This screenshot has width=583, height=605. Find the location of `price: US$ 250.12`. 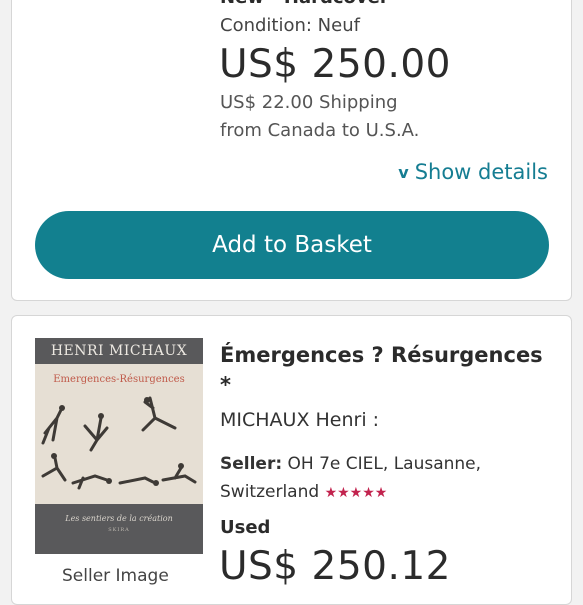

price: US$ 250.12 is located at coordinates (335, 566).